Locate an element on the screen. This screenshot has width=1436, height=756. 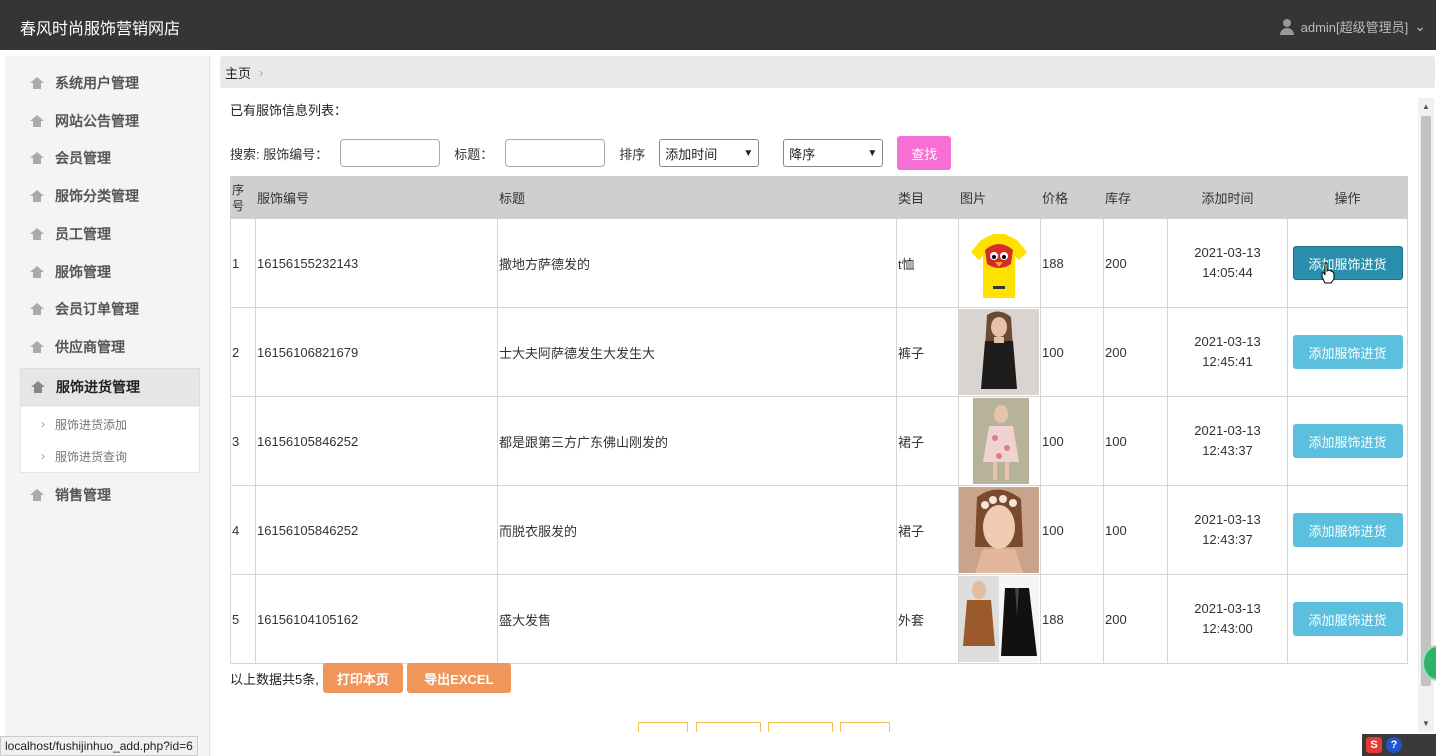
sidebar-item-categories: 服饰分类管理 is located at coordinates (110, 196).